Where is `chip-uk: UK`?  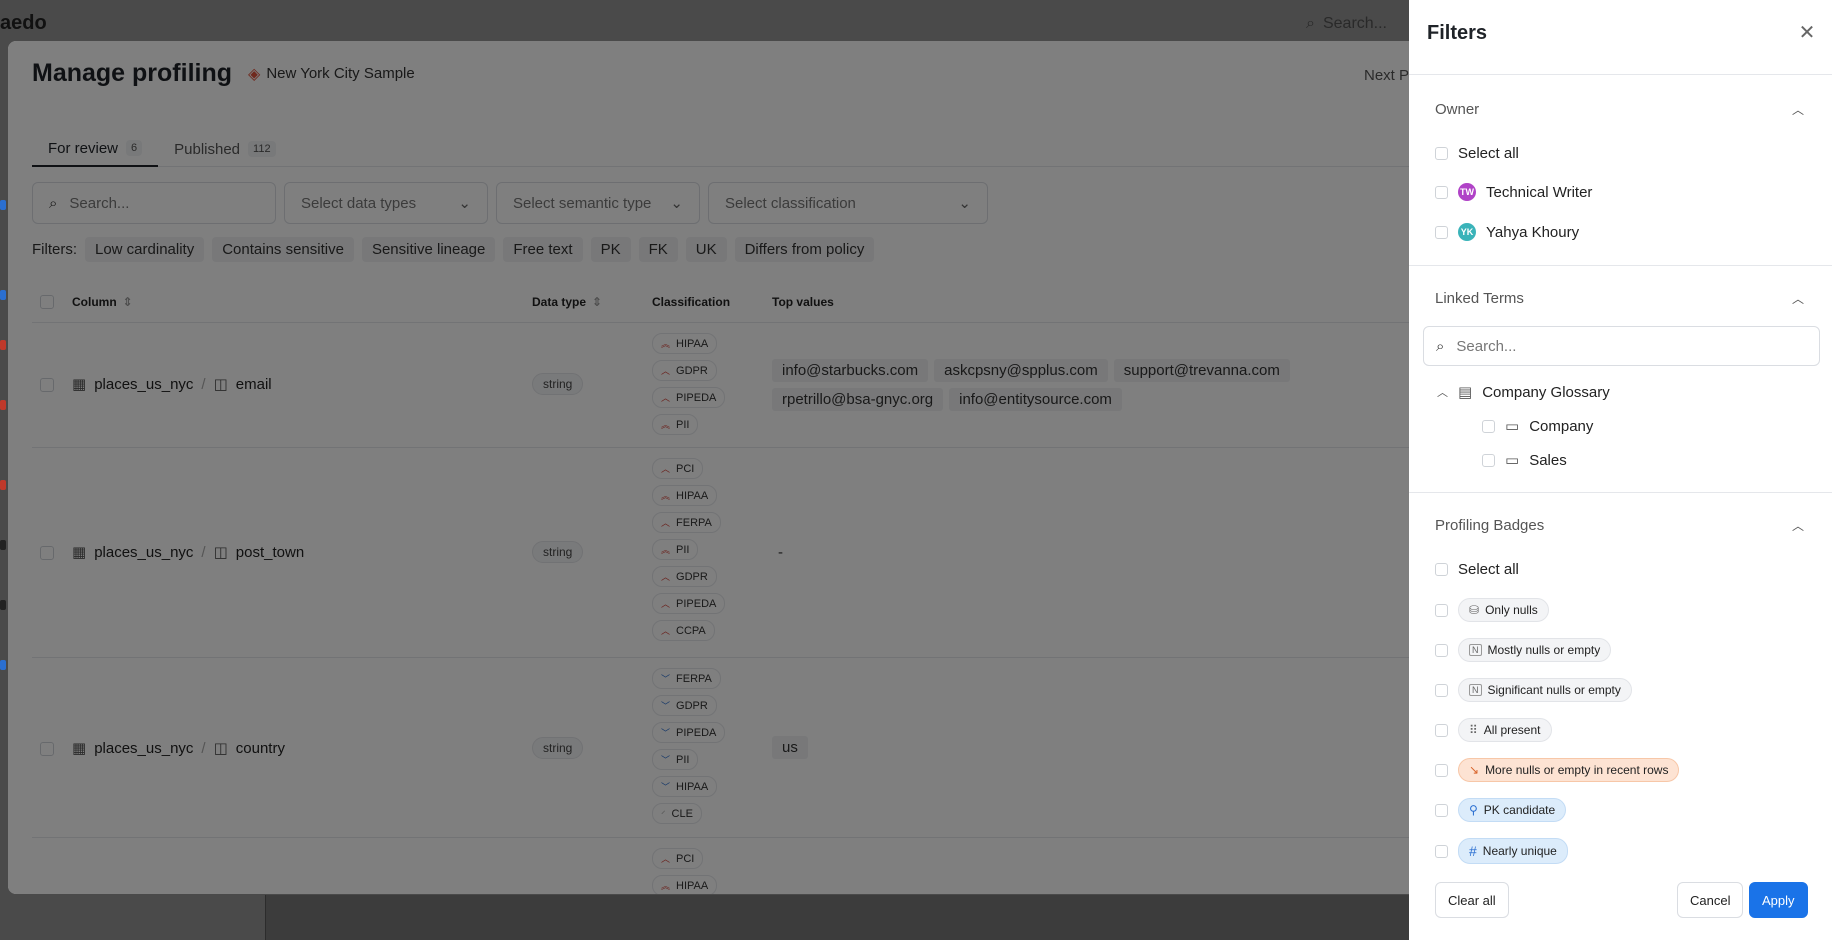 chip-uk: UK is located at coordinates (706, 249).